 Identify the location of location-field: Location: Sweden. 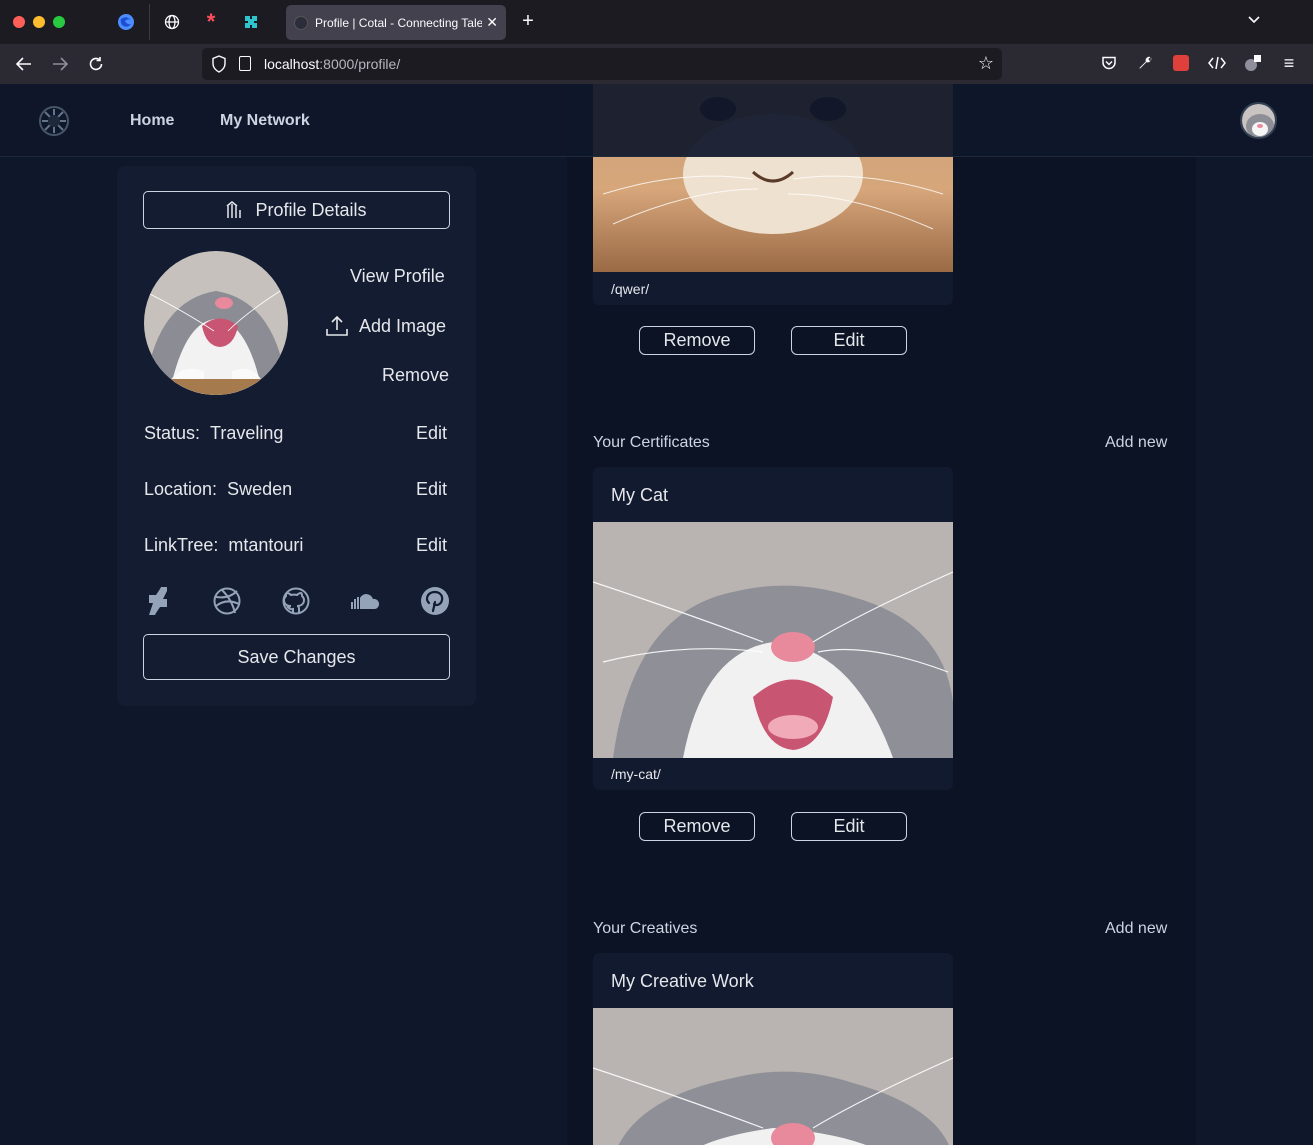
(218, 489).